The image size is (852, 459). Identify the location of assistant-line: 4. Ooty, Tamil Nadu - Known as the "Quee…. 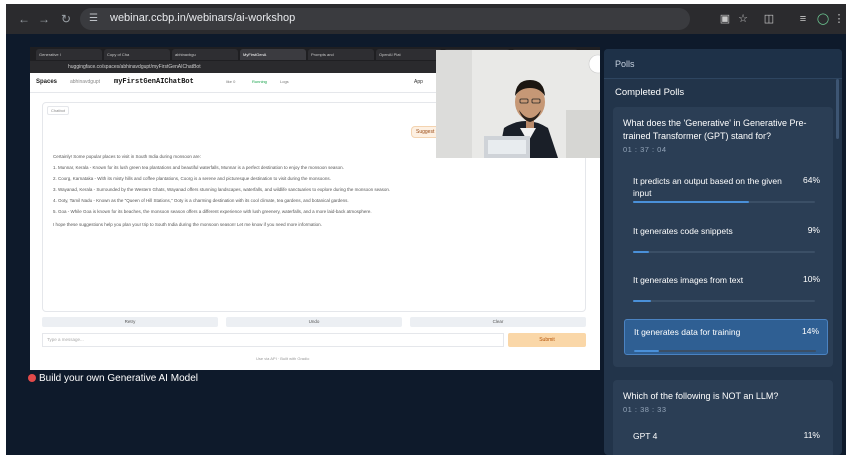
(201, 200).